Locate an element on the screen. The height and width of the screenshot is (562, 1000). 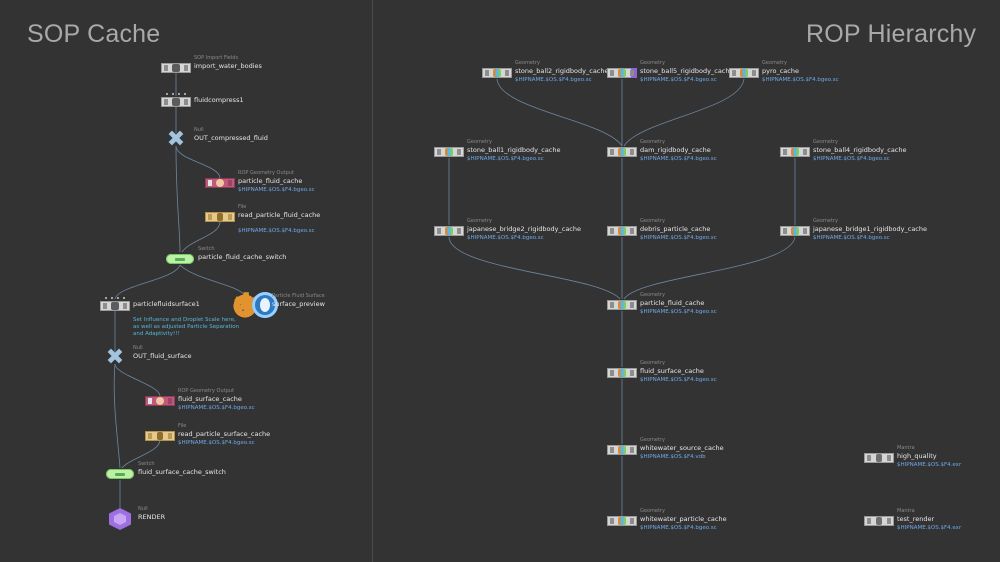
node-name-label: OUT_fluid_surface is located at coordinates (162, 356).